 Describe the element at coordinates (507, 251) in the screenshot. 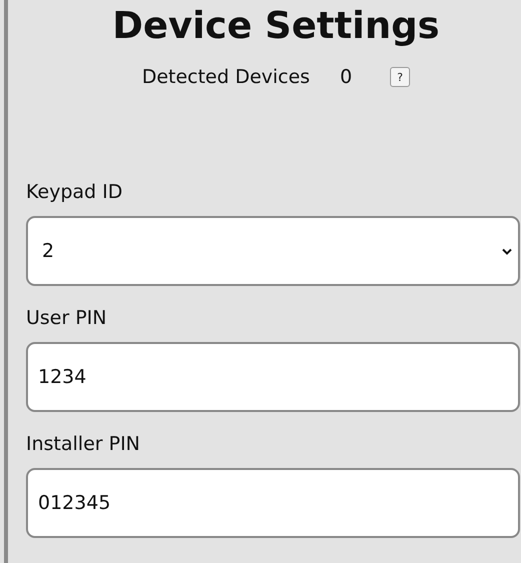

I see `chevron-down-icon` at that location.